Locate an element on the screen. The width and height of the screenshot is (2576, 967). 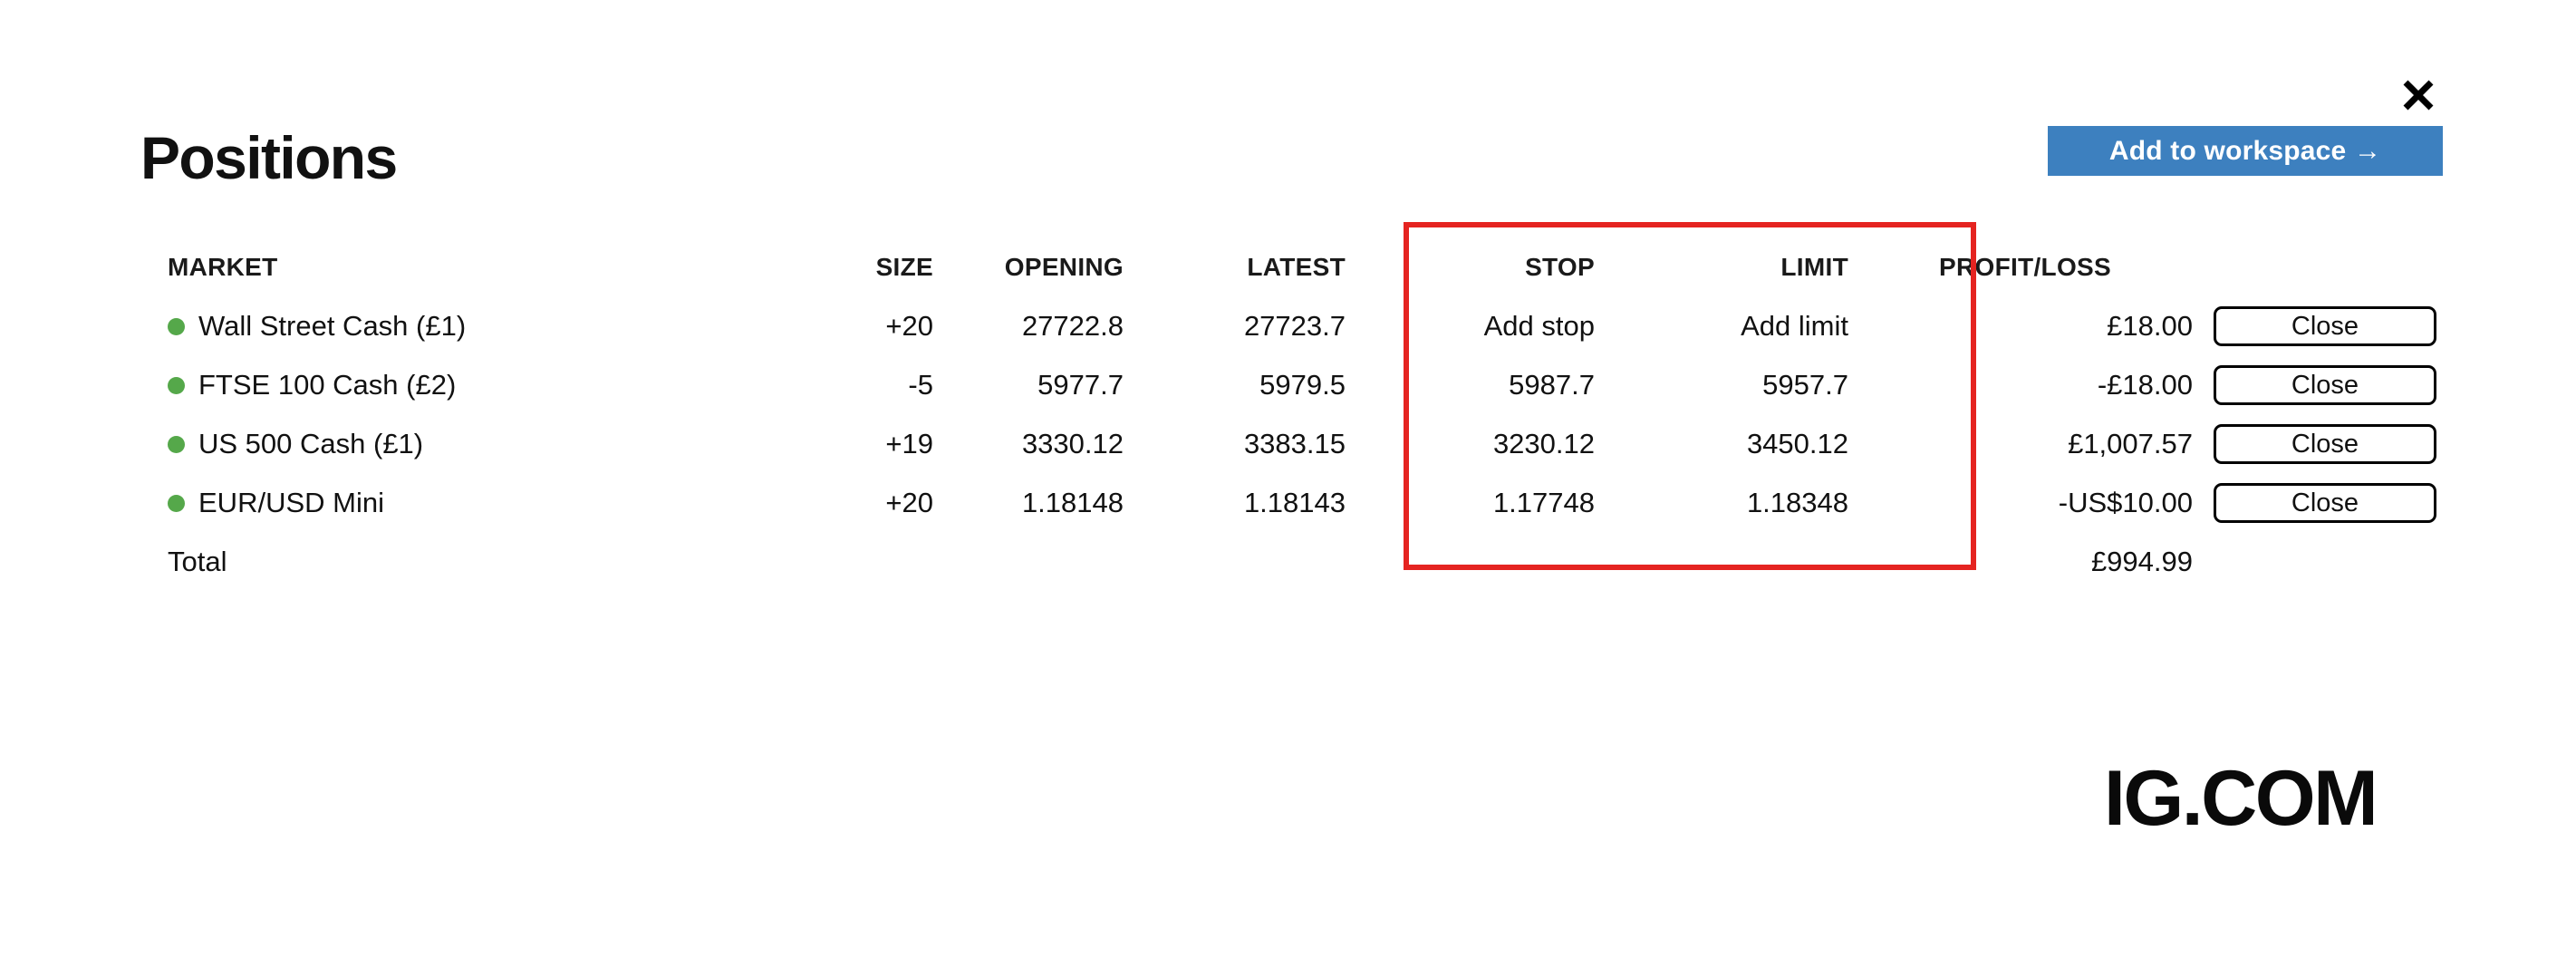
cell-stop: 5987.7 is located at coordinates (1511, 384).